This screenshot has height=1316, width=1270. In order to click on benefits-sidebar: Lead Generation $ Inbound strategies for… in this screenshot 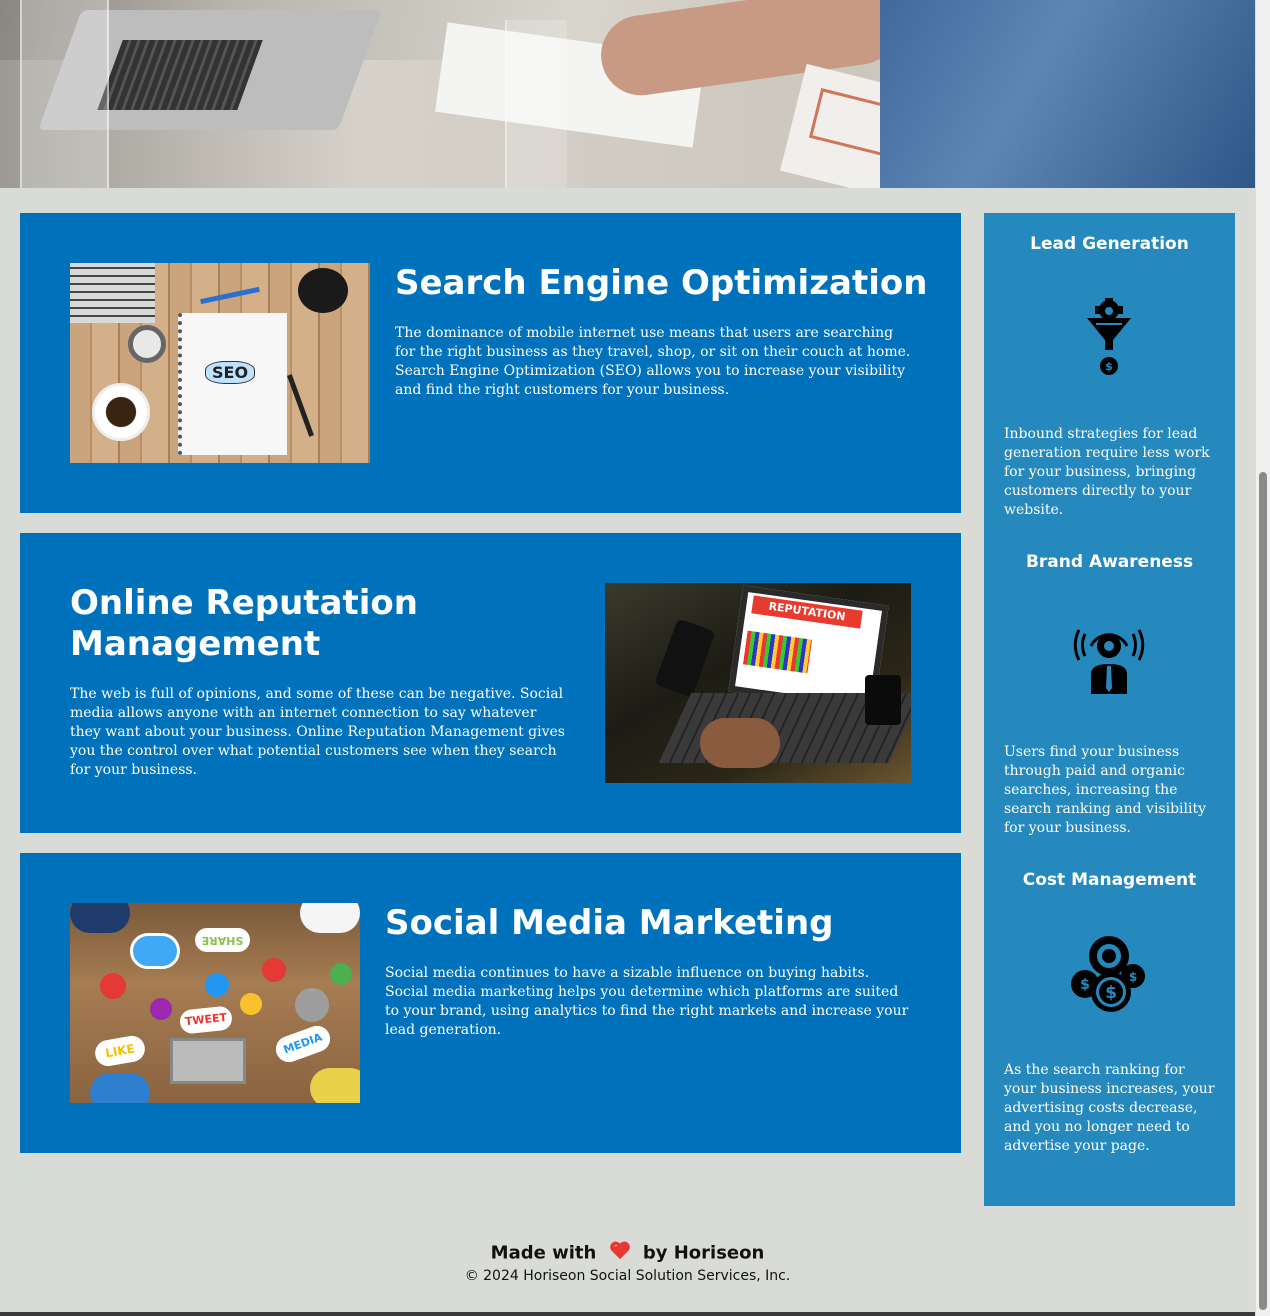, I will do `click(1109, 709)`.